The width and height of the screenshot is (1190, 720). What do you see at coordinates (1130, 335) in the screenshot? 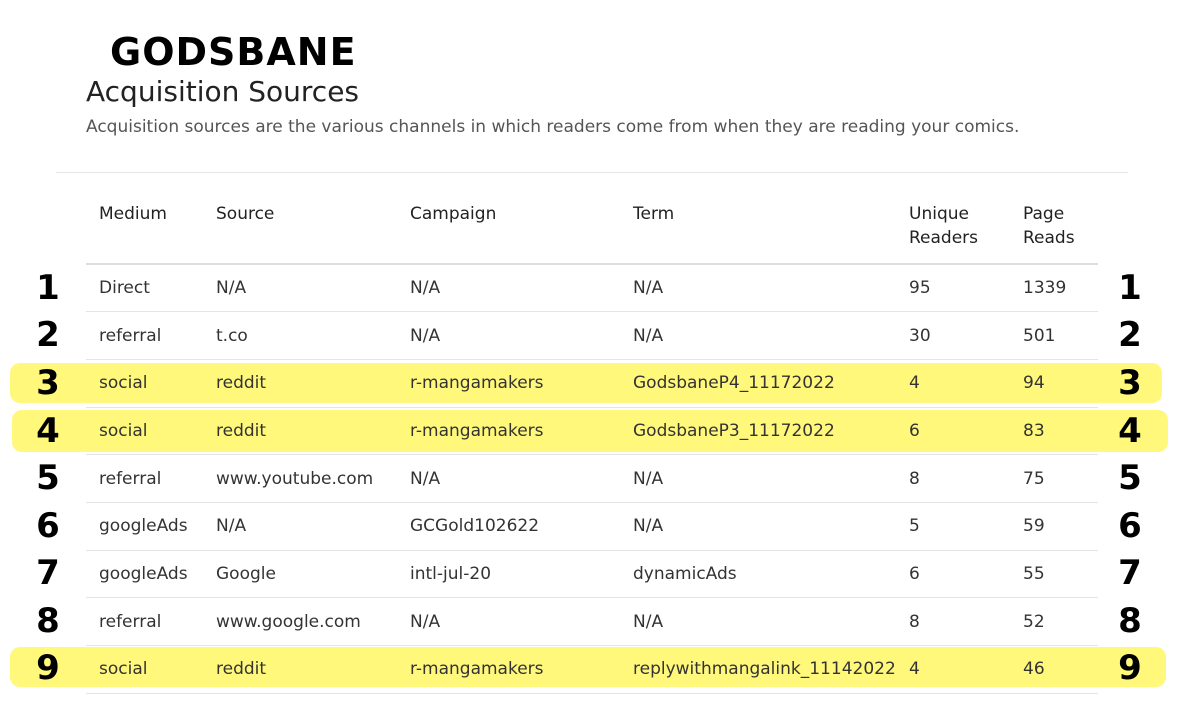
I see `row-number-right: 2` at bounding box center [1130, 335].